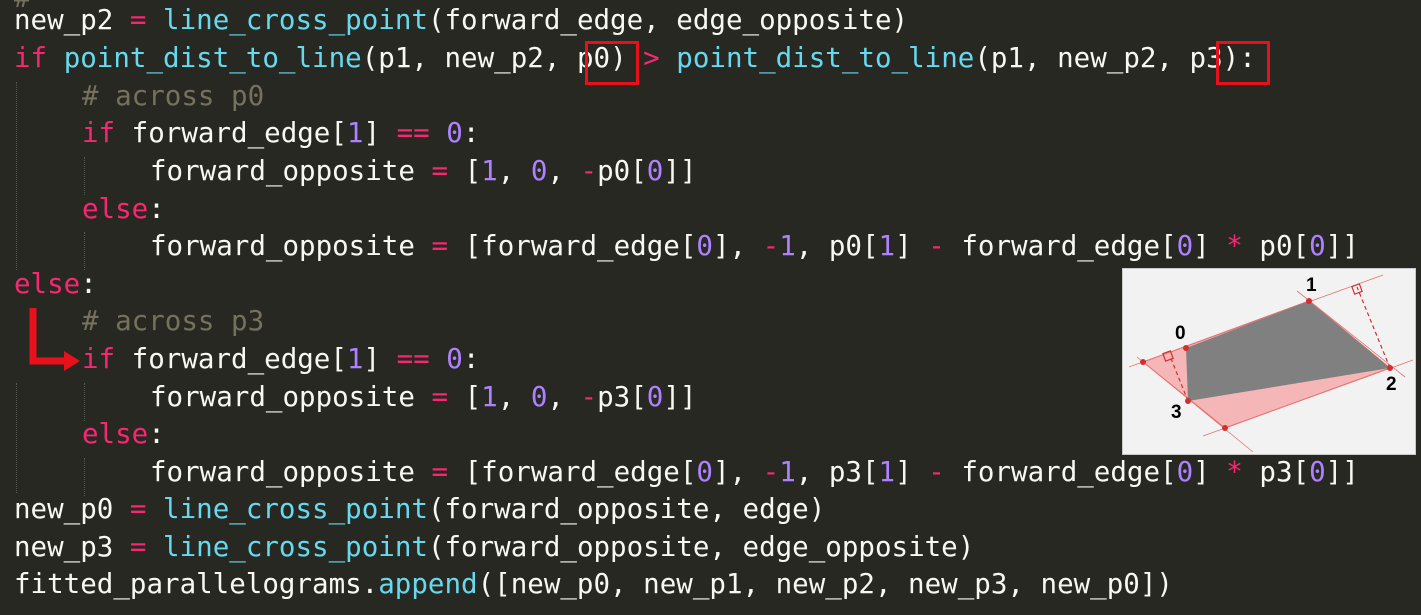 The image size is (1421, 615). Describe the element at coordinates (123, 434) in the screenshot. I see `code-line-12: else:` at that location.